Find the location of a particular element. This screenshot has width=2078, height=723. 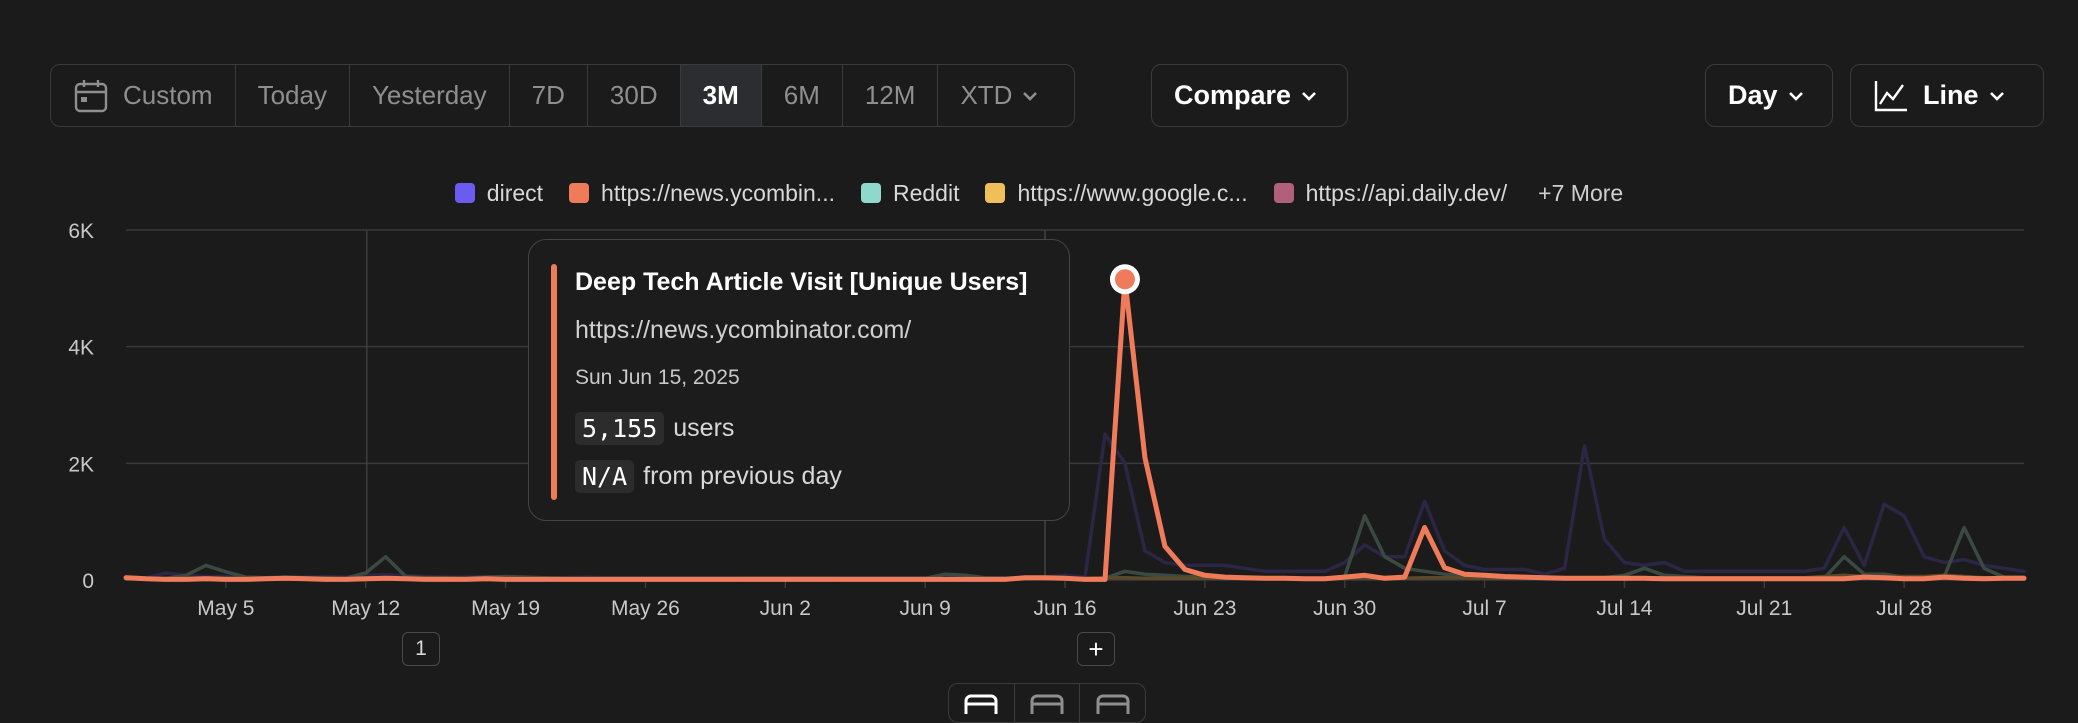

range-6m-button: 6M is located at coordinates (802, 95).